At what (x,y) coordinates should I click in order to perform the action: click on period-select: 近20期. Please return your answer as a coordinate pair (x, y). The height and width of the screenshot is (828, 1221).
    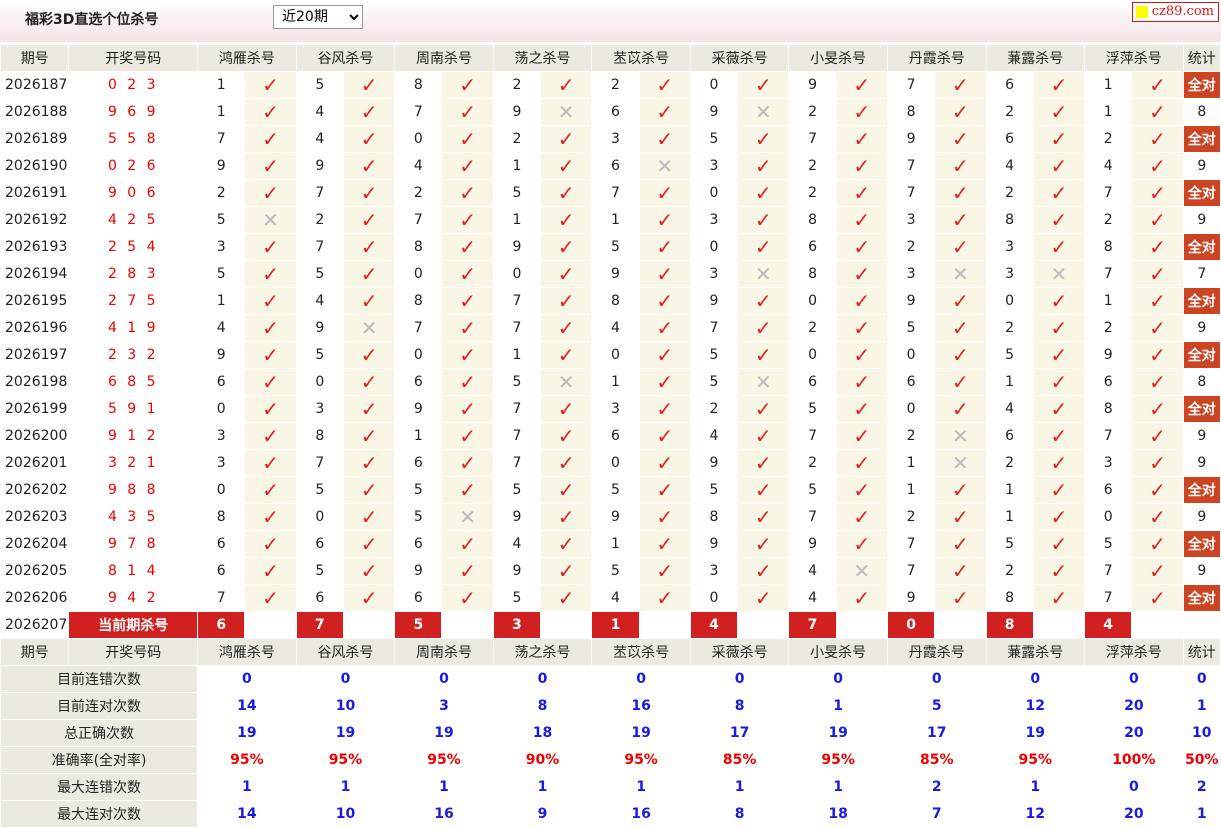
    Looking at the image, I should click on (318, 17).